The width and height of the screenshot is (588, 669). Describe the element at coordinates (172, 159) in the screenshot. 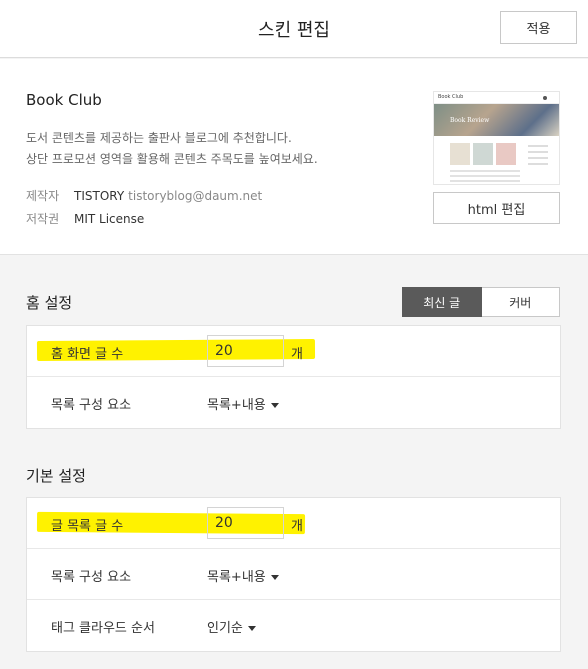

I see `skin-description-line2: 상단 프로모션 영역을 활용해 콘텐츠 주목도를 높여보세요.` at that location.